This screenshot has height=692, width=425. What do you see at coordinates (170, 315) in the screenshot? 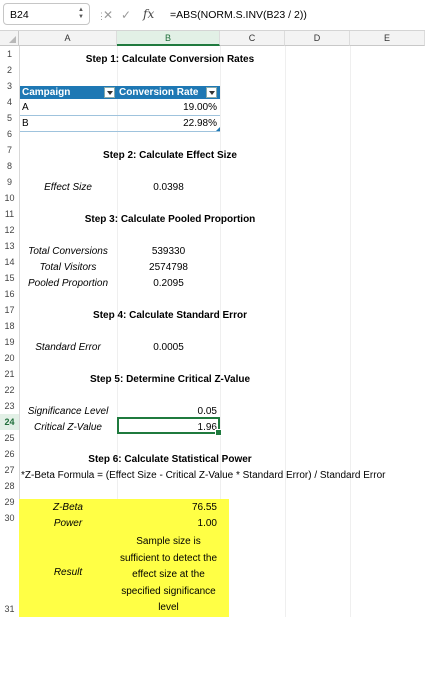
I see `step4-title: Step 4: Calculate Standard Error` at bounding box center [170, 315].